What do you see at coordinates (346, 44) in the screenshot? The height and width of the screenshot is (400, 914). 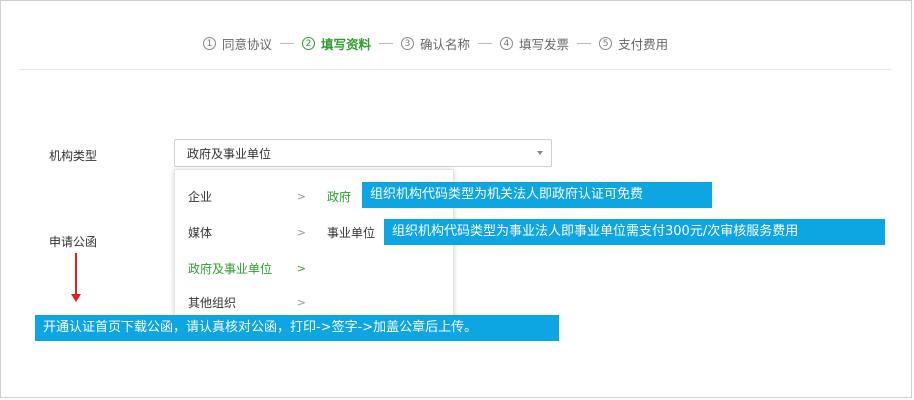 I see `step-label: 填写资料` at bounding box center [346, 44].